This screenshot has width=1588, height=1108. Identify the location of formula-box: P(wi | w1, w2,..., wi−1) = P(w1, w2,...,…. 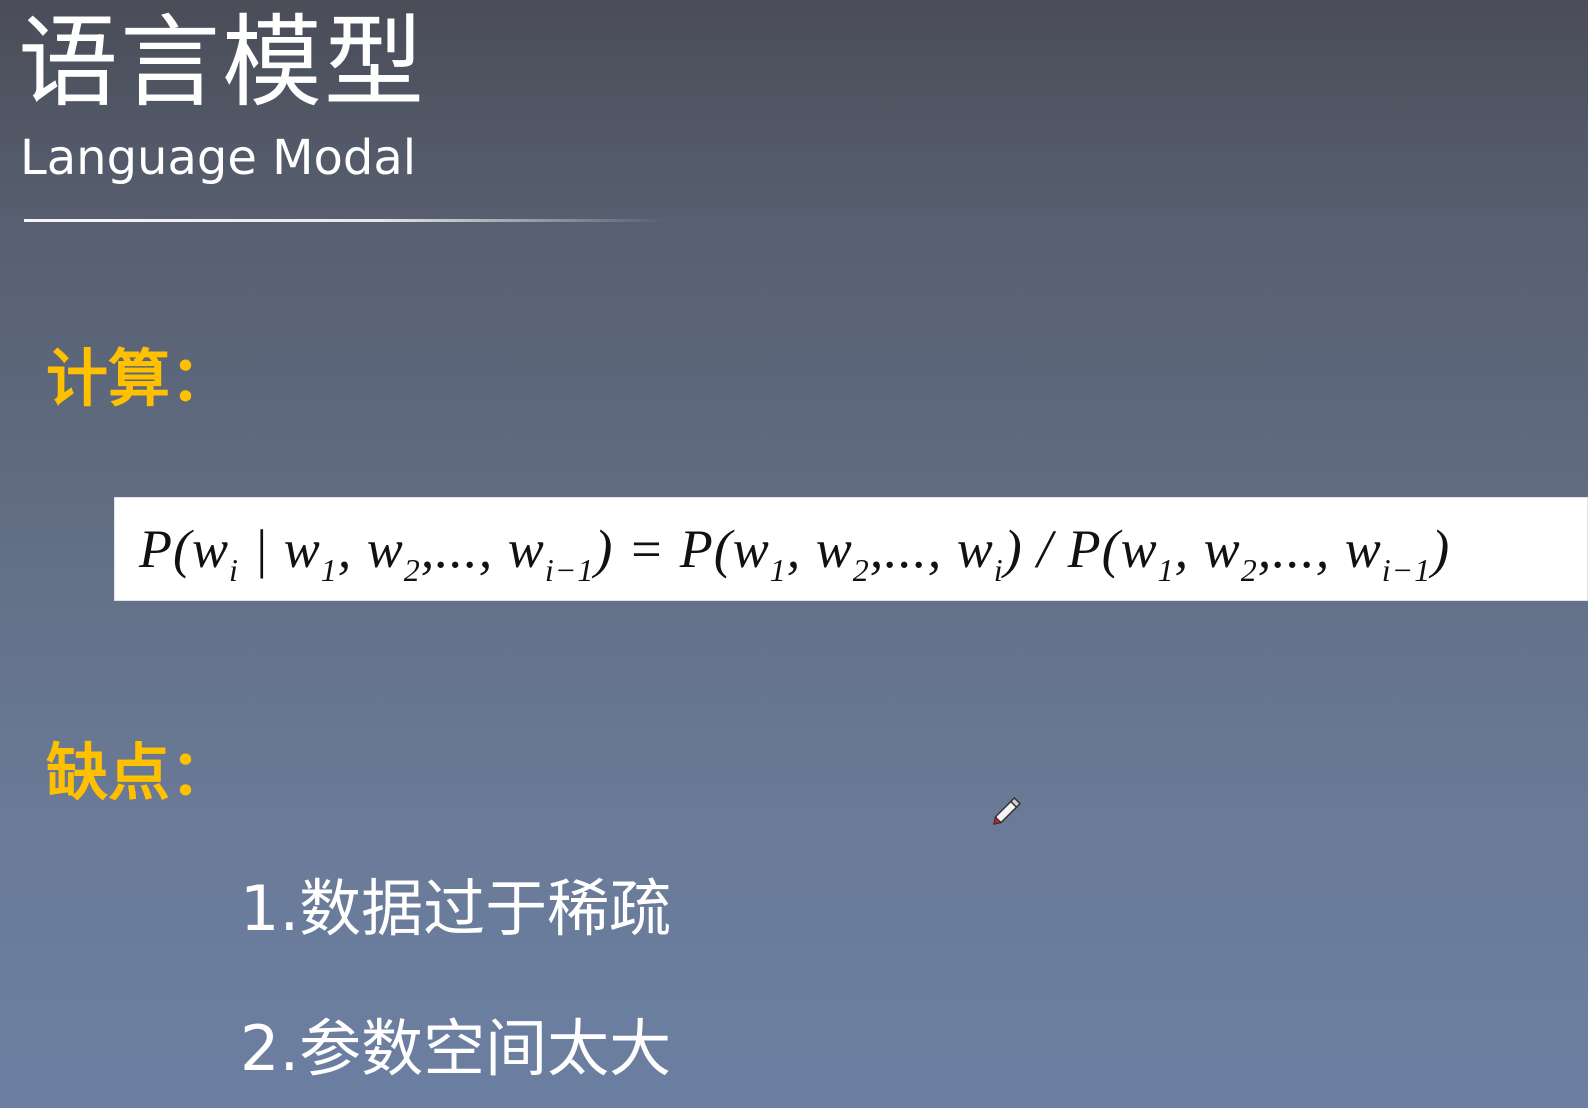
(851, 549).